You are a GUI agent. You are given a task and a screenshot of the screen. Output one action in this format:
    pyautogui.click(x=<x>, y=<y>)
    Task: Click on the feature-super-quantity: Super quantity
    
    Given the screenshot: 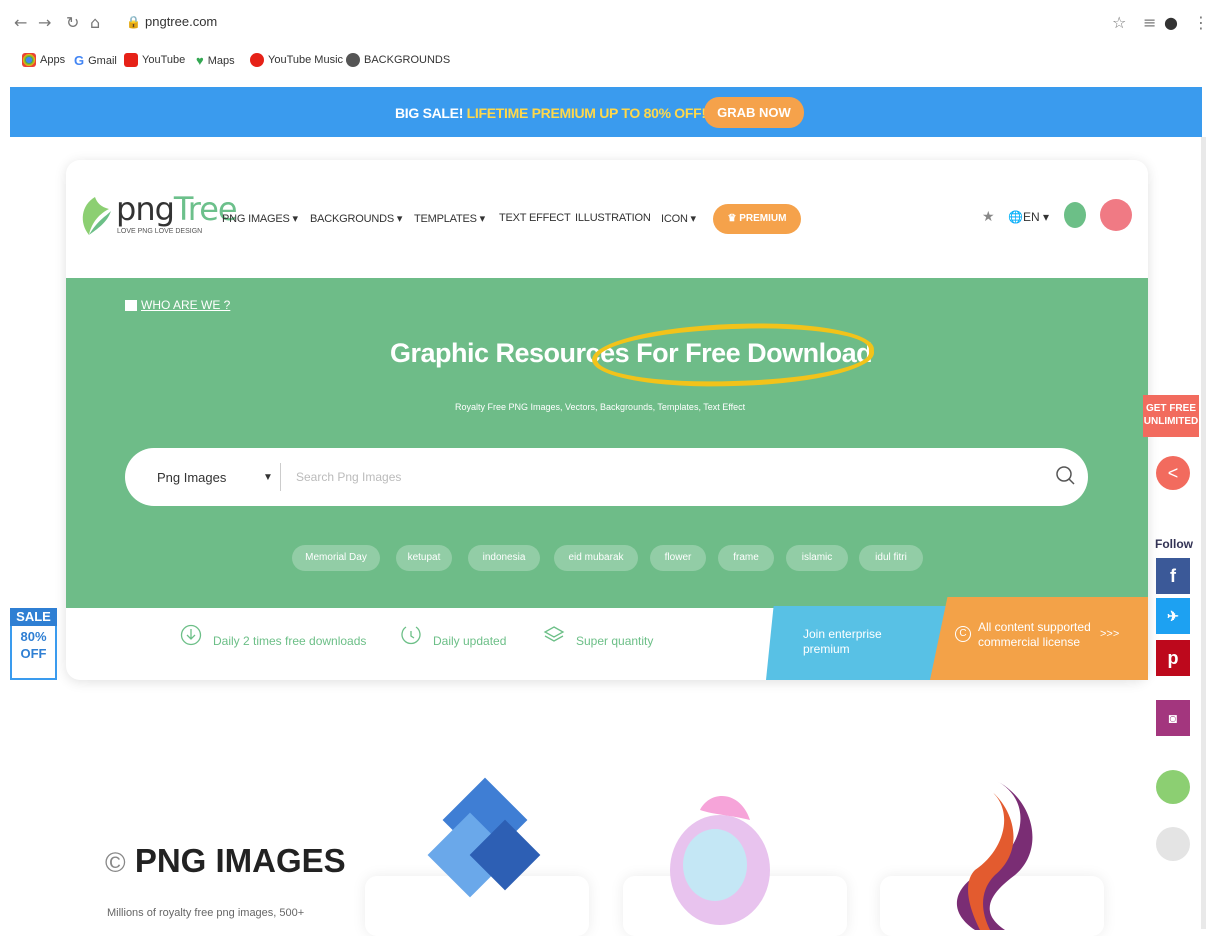 What is the action you would take?
    pyautogui.click(x=615, y=641)
    